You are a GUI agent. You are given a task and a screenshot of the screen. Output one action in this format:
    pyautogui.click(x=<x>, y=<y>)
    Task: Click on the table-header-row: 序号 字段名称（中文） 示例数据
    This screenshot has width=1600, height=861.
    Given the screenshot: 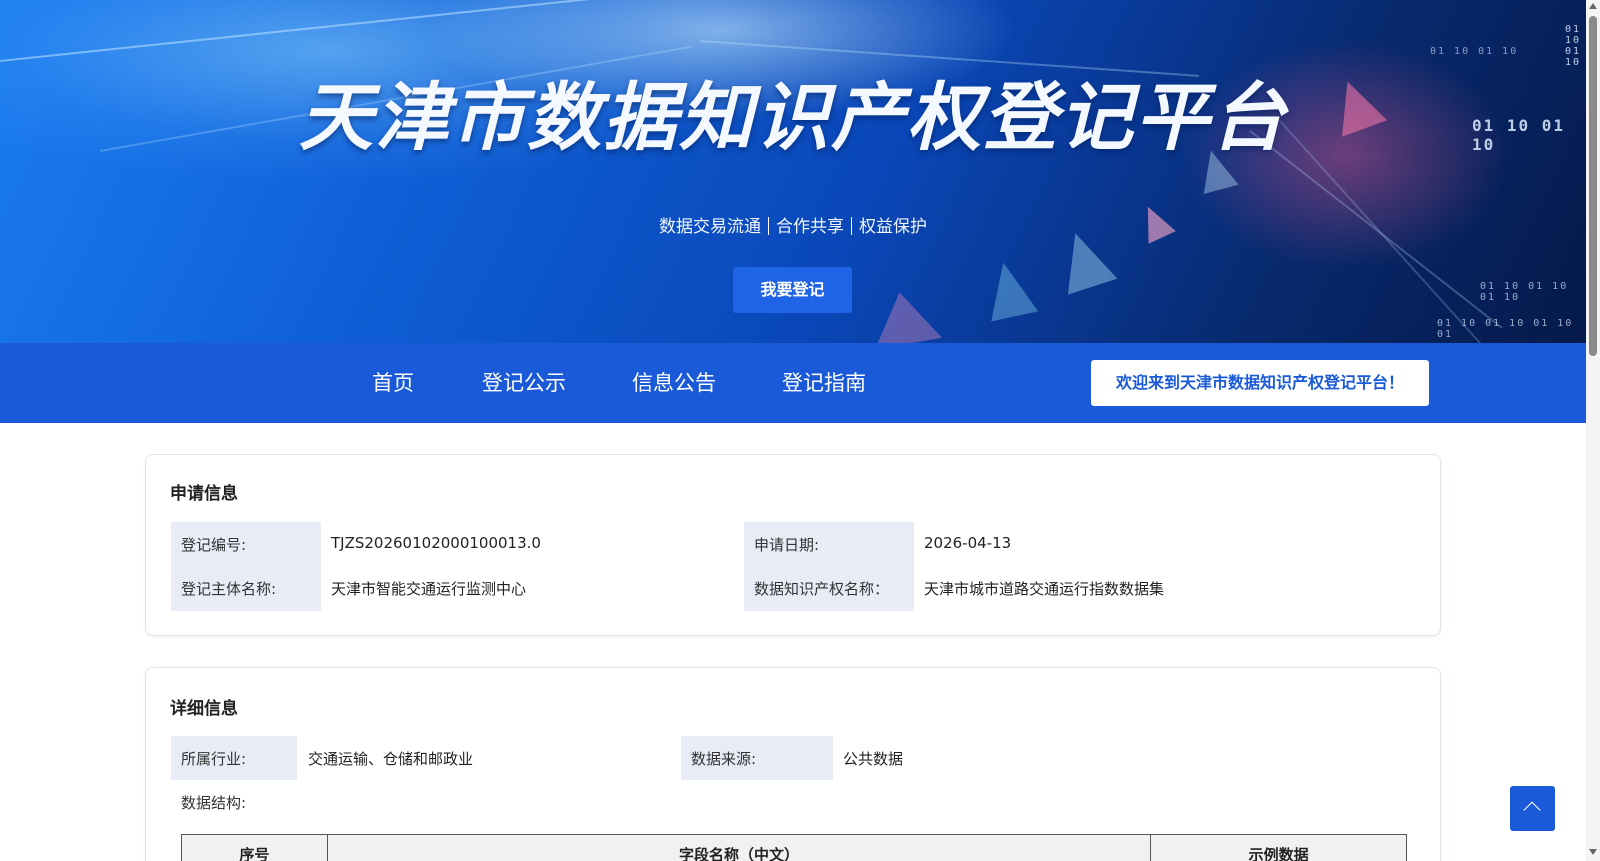 What is the action you would take?
    pyautogui.click(x=794, y=847)
    